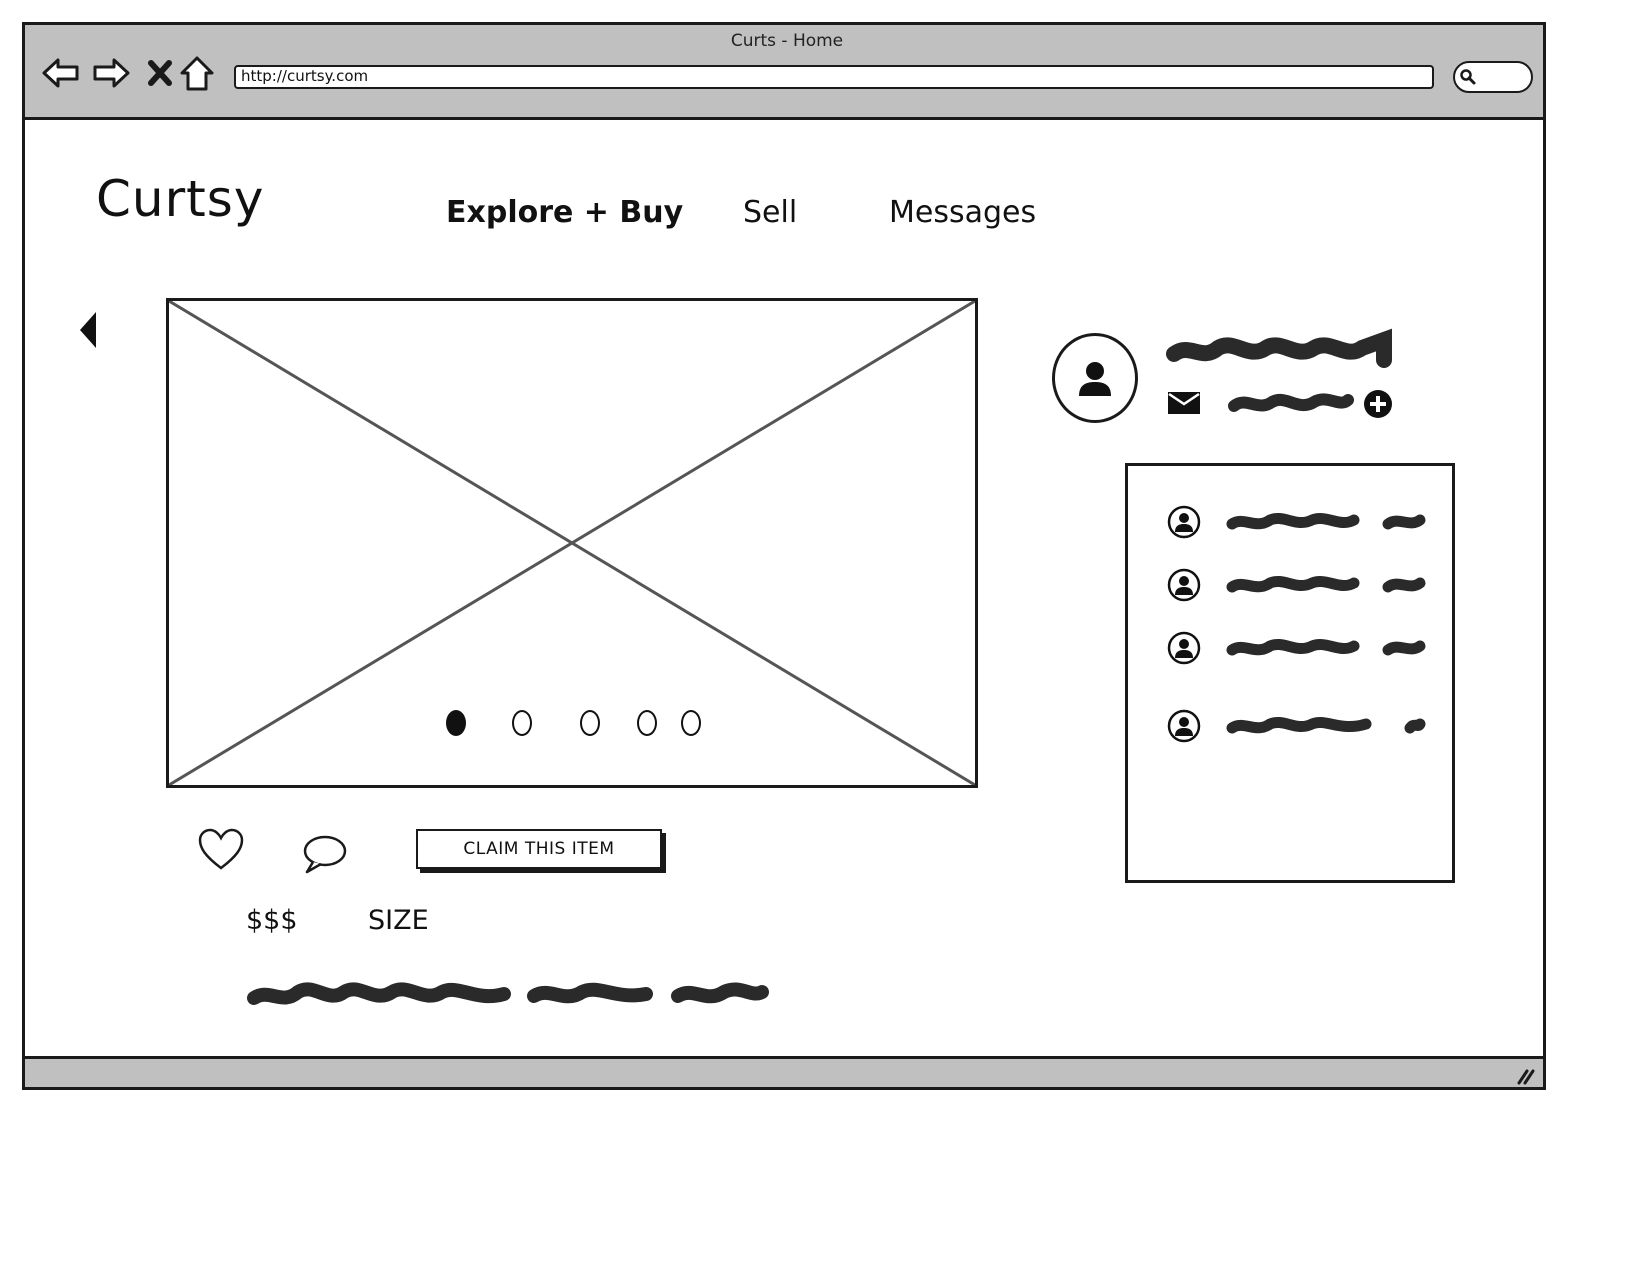  What do you see at coordinates (1291, 403) in the screenshot?
I see `seller-handle-scribble` at bounding box center [1291, 403].